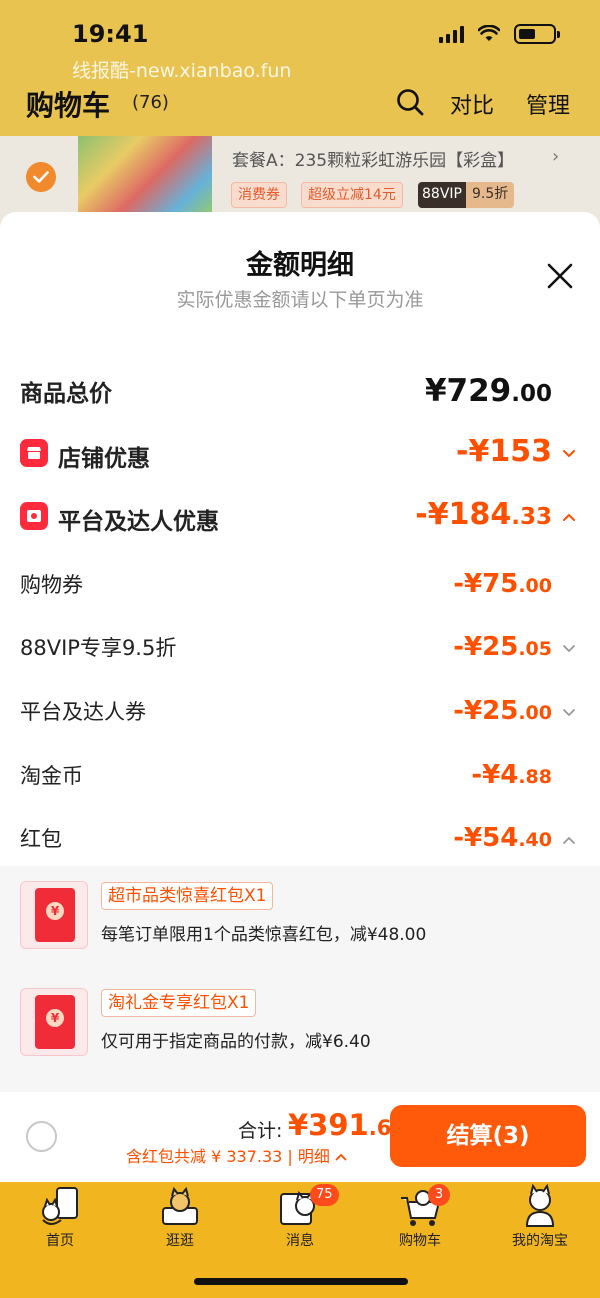  Describe the element at coordinates (451, 34) in the screenshot. I see `signal-icon` at that location.